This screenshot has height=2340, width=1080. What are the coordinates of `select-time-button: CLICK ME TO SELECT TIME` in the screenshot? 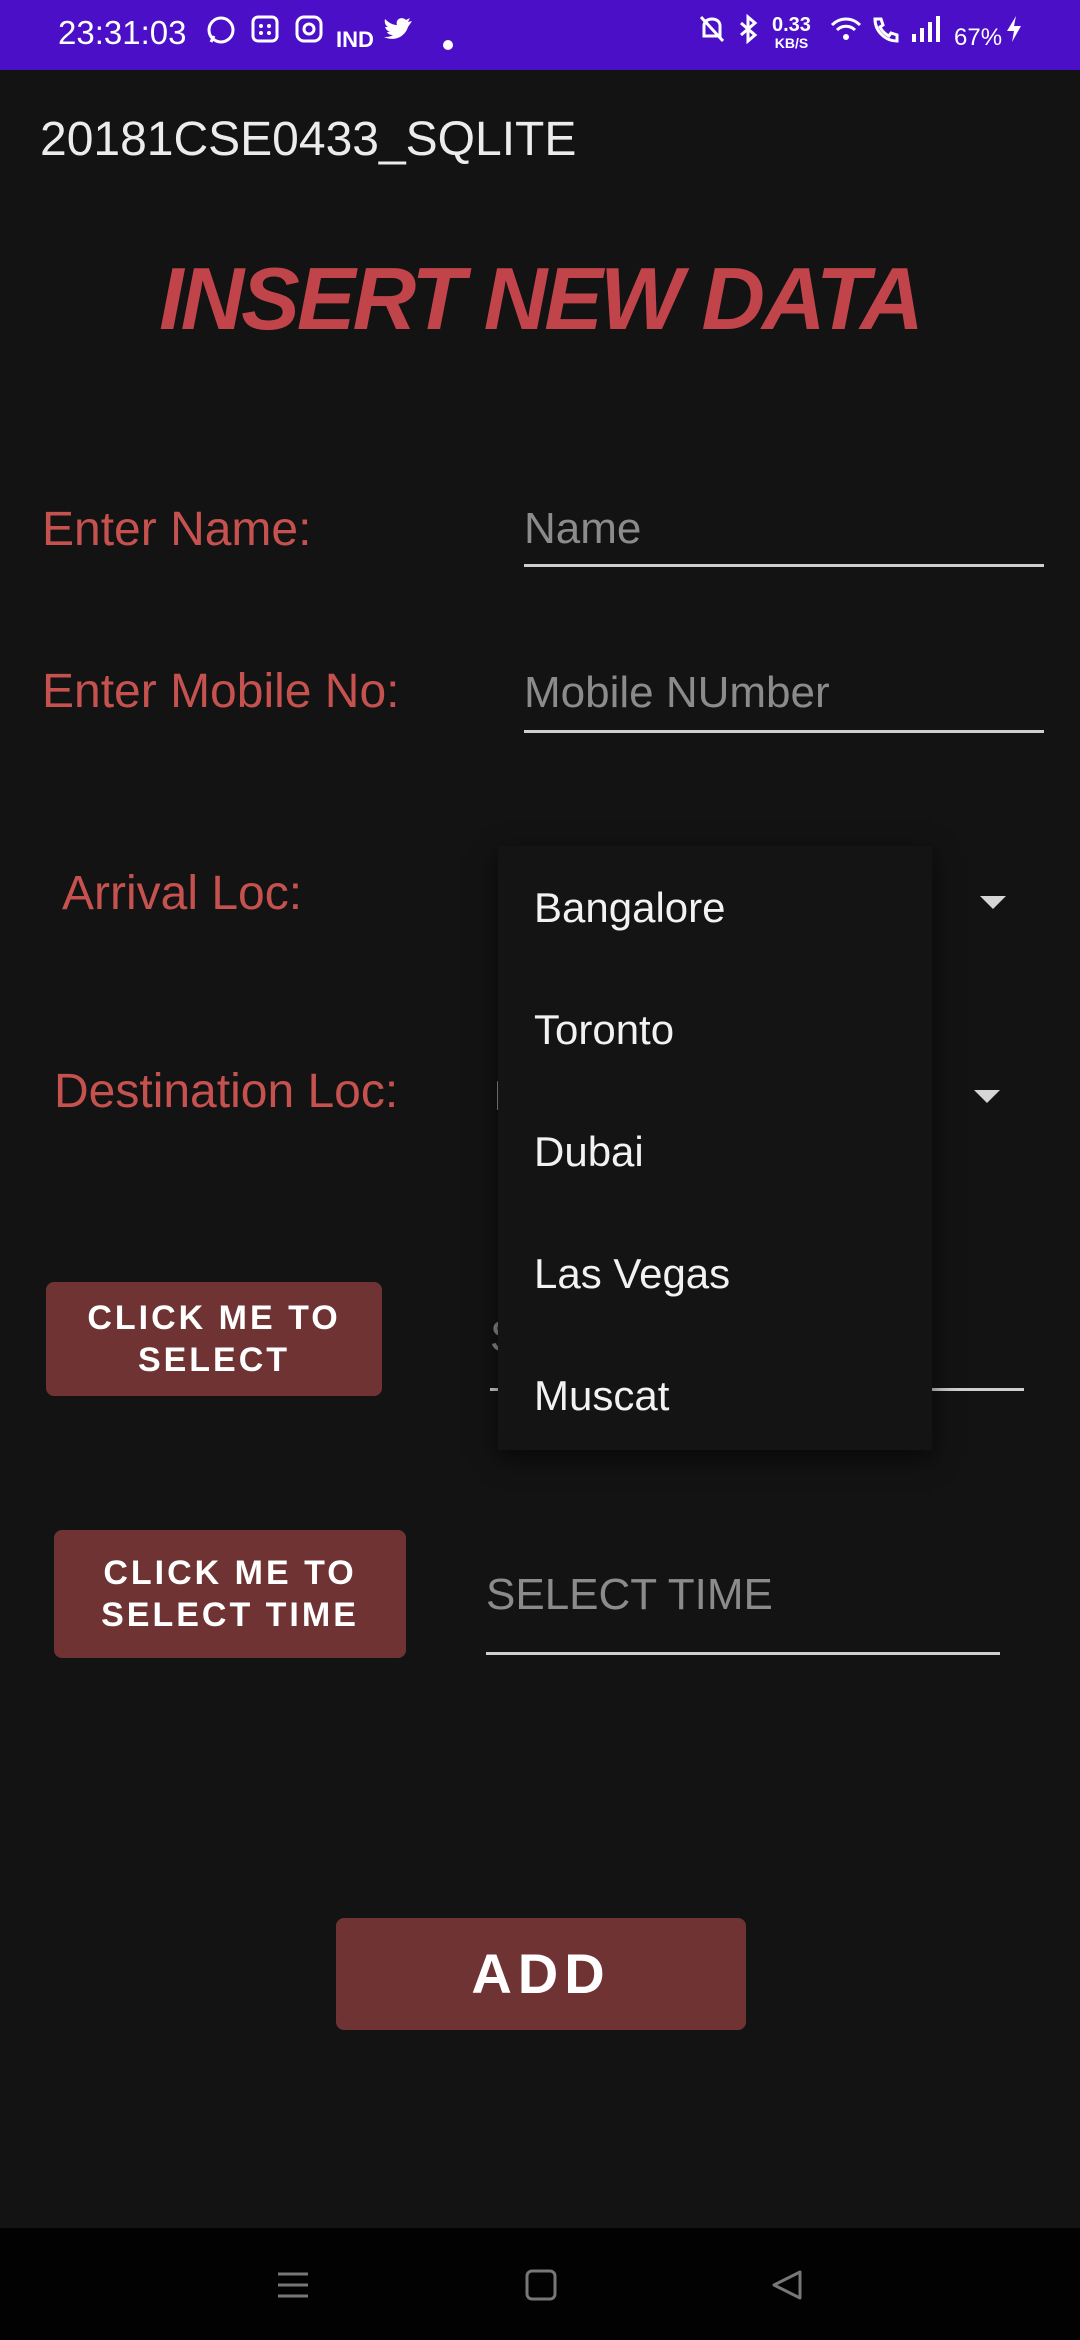 It's located at (230, 1594).